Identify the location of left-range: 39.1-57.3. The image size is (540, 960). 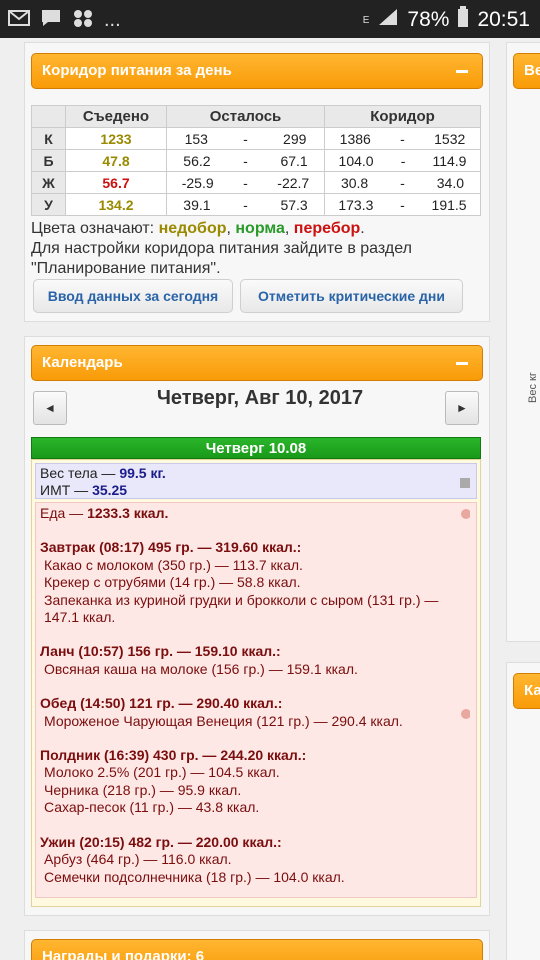
(245, 204).